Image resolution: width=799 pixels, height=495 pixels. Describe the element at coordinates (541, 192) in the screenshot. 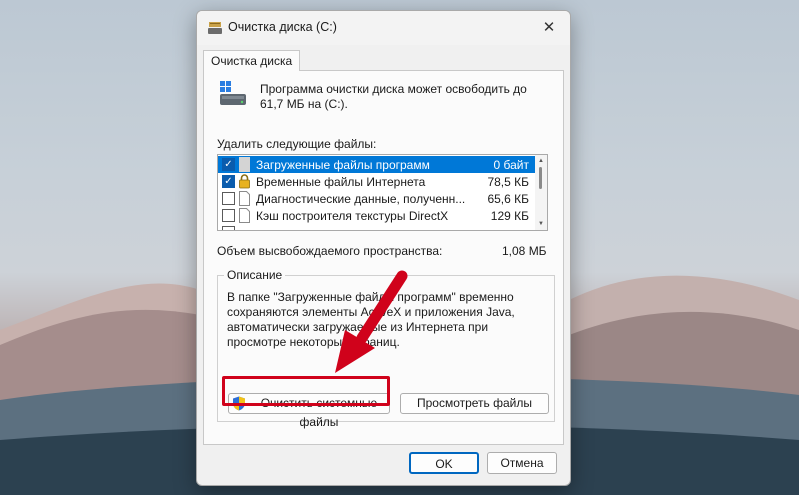

I see `list-scrollbar: ▲ ▼` at that location.